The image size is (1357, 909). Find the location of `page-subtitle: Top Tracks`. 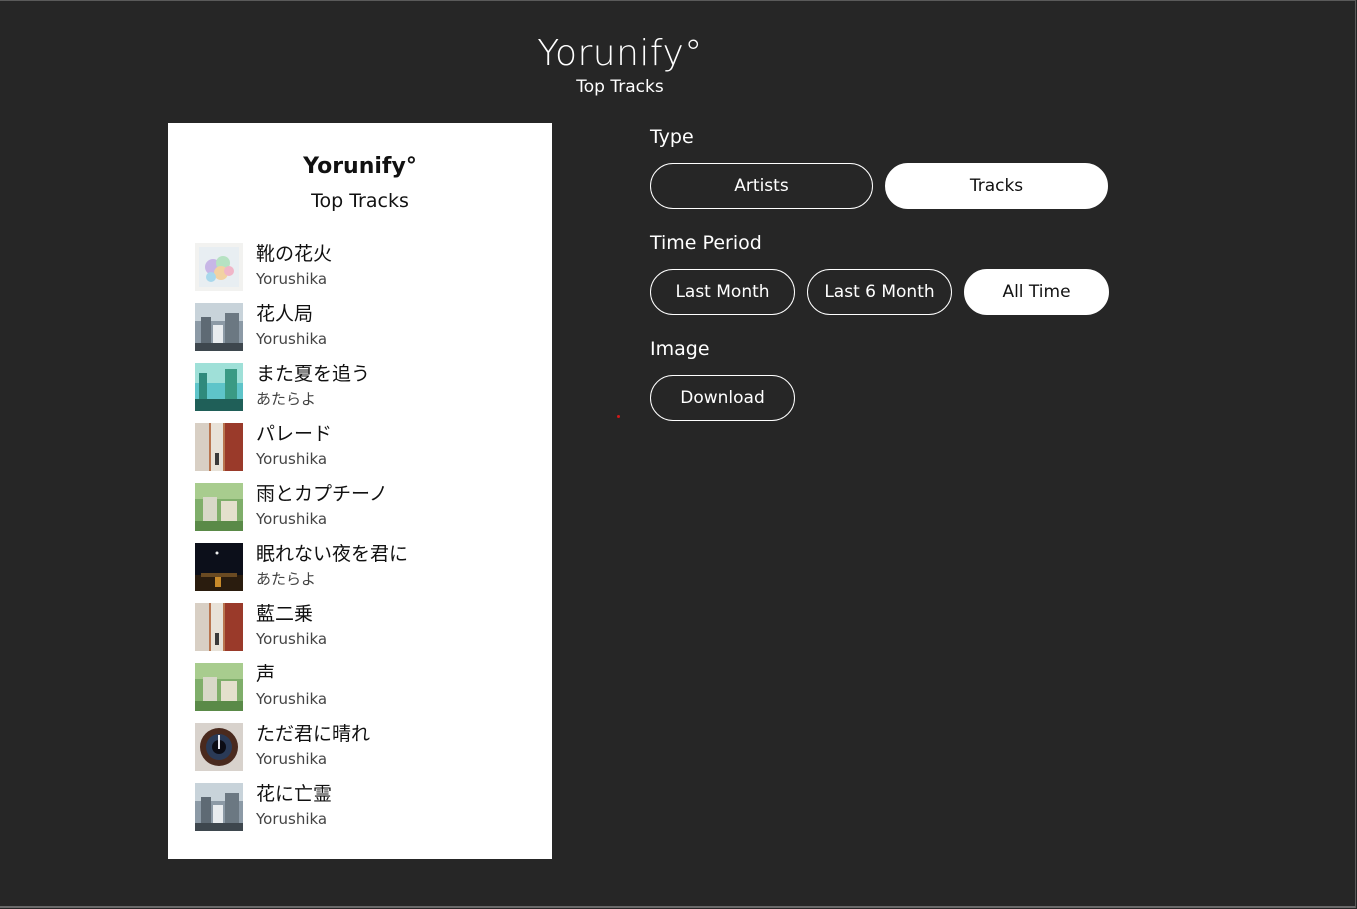

page-subtitle: Top Tracks is located at coordinates (620, 87).